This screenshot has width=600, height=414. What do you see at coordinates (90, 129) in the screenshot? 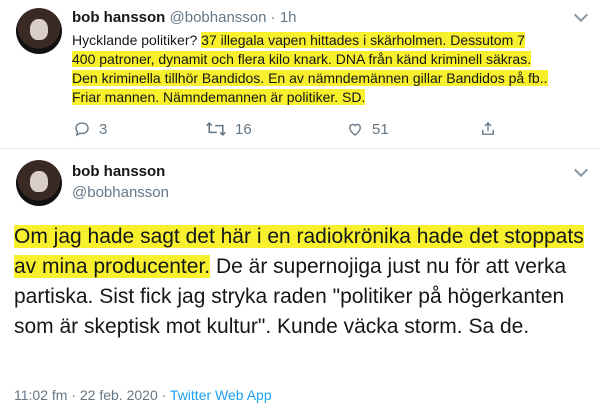
I see `reply-button: 3` at bounding box center [90, 129].